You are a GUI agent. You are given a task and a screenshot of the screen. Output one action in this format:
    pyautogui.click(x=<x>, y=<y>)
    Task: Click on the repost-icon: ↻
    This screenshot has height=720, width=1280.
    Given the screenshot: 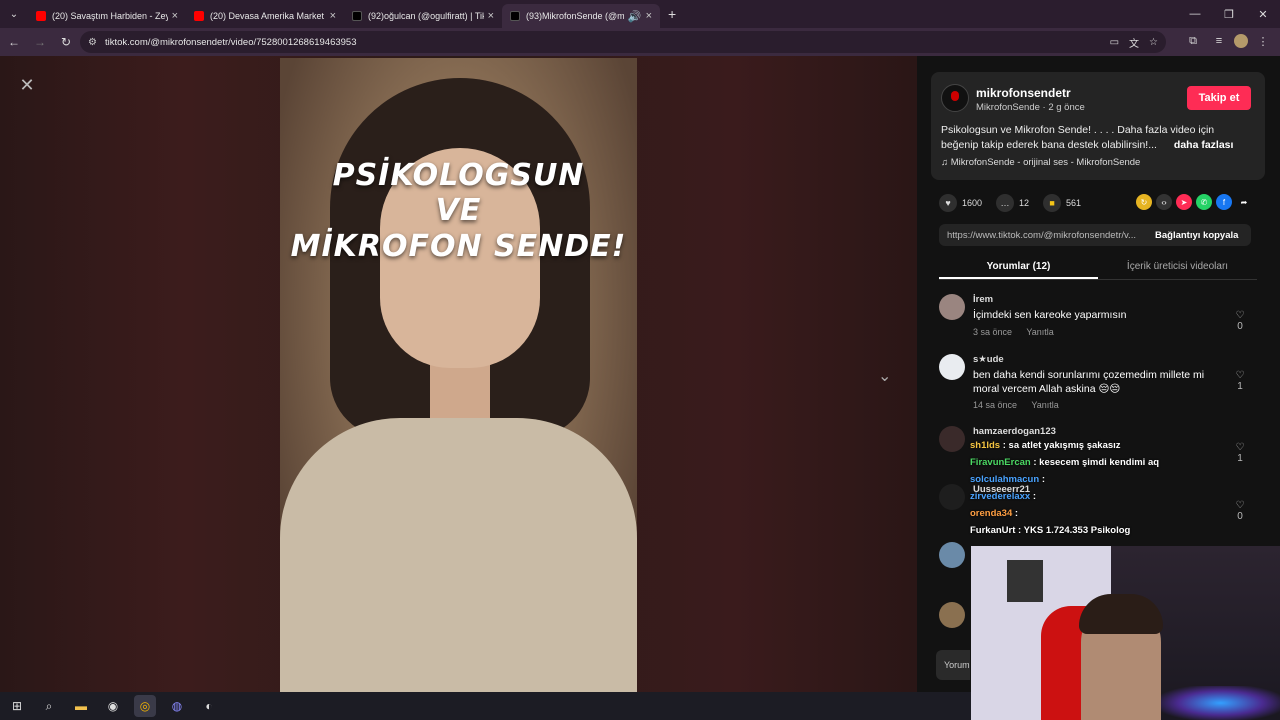 What is the action you would take?
    pyautogui.click(x=1144, y=202)
    